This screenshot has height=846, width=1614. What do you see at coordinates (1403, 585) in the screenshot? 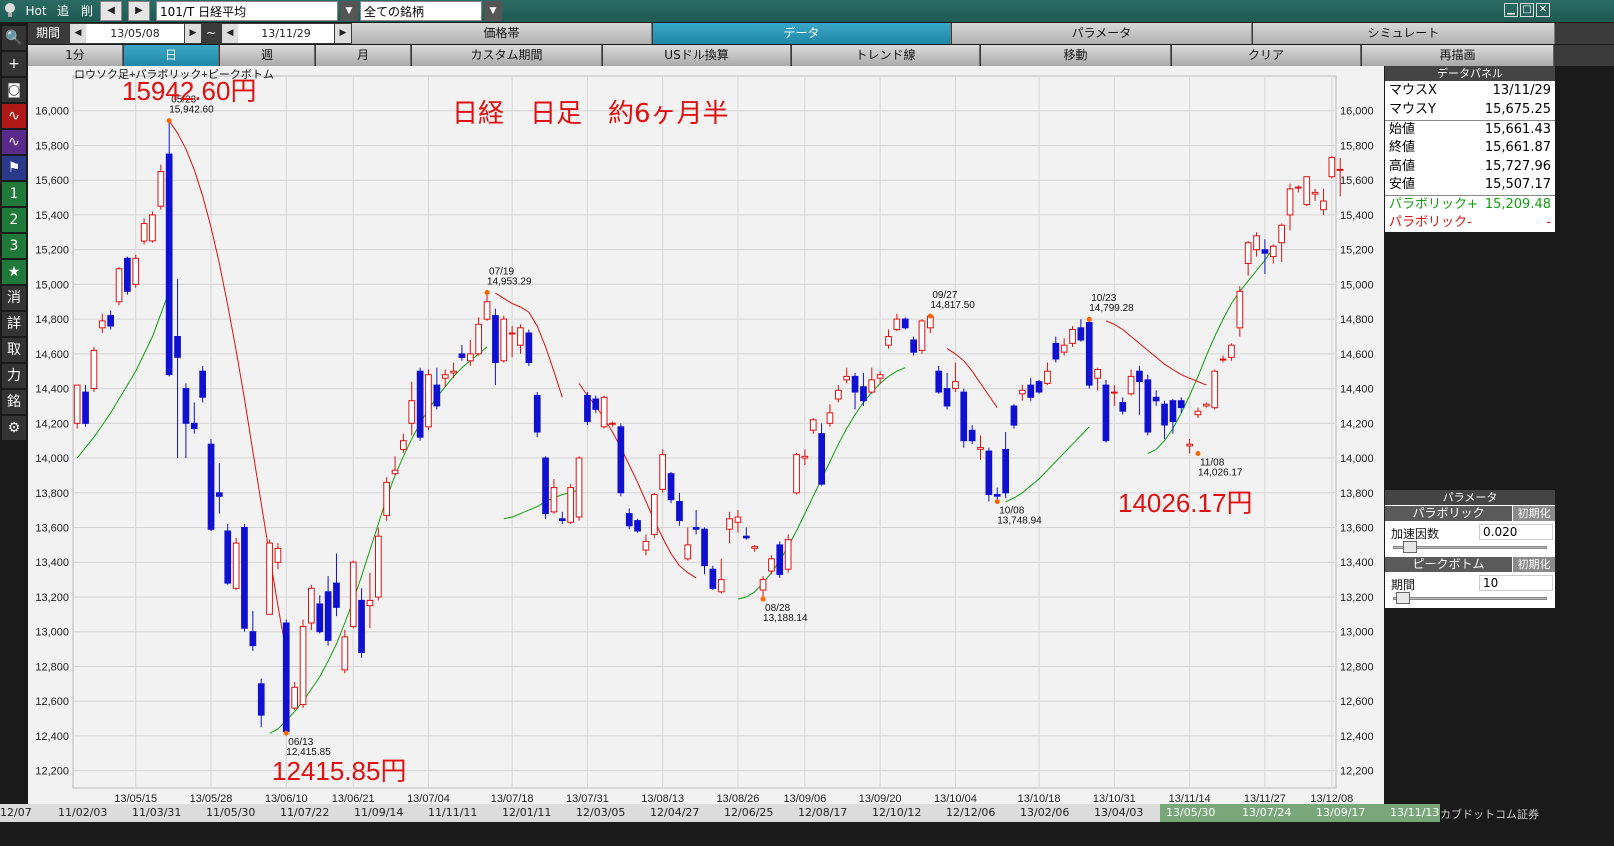
I see `period-param-label: 期間` at bounding box center [1403, 585].